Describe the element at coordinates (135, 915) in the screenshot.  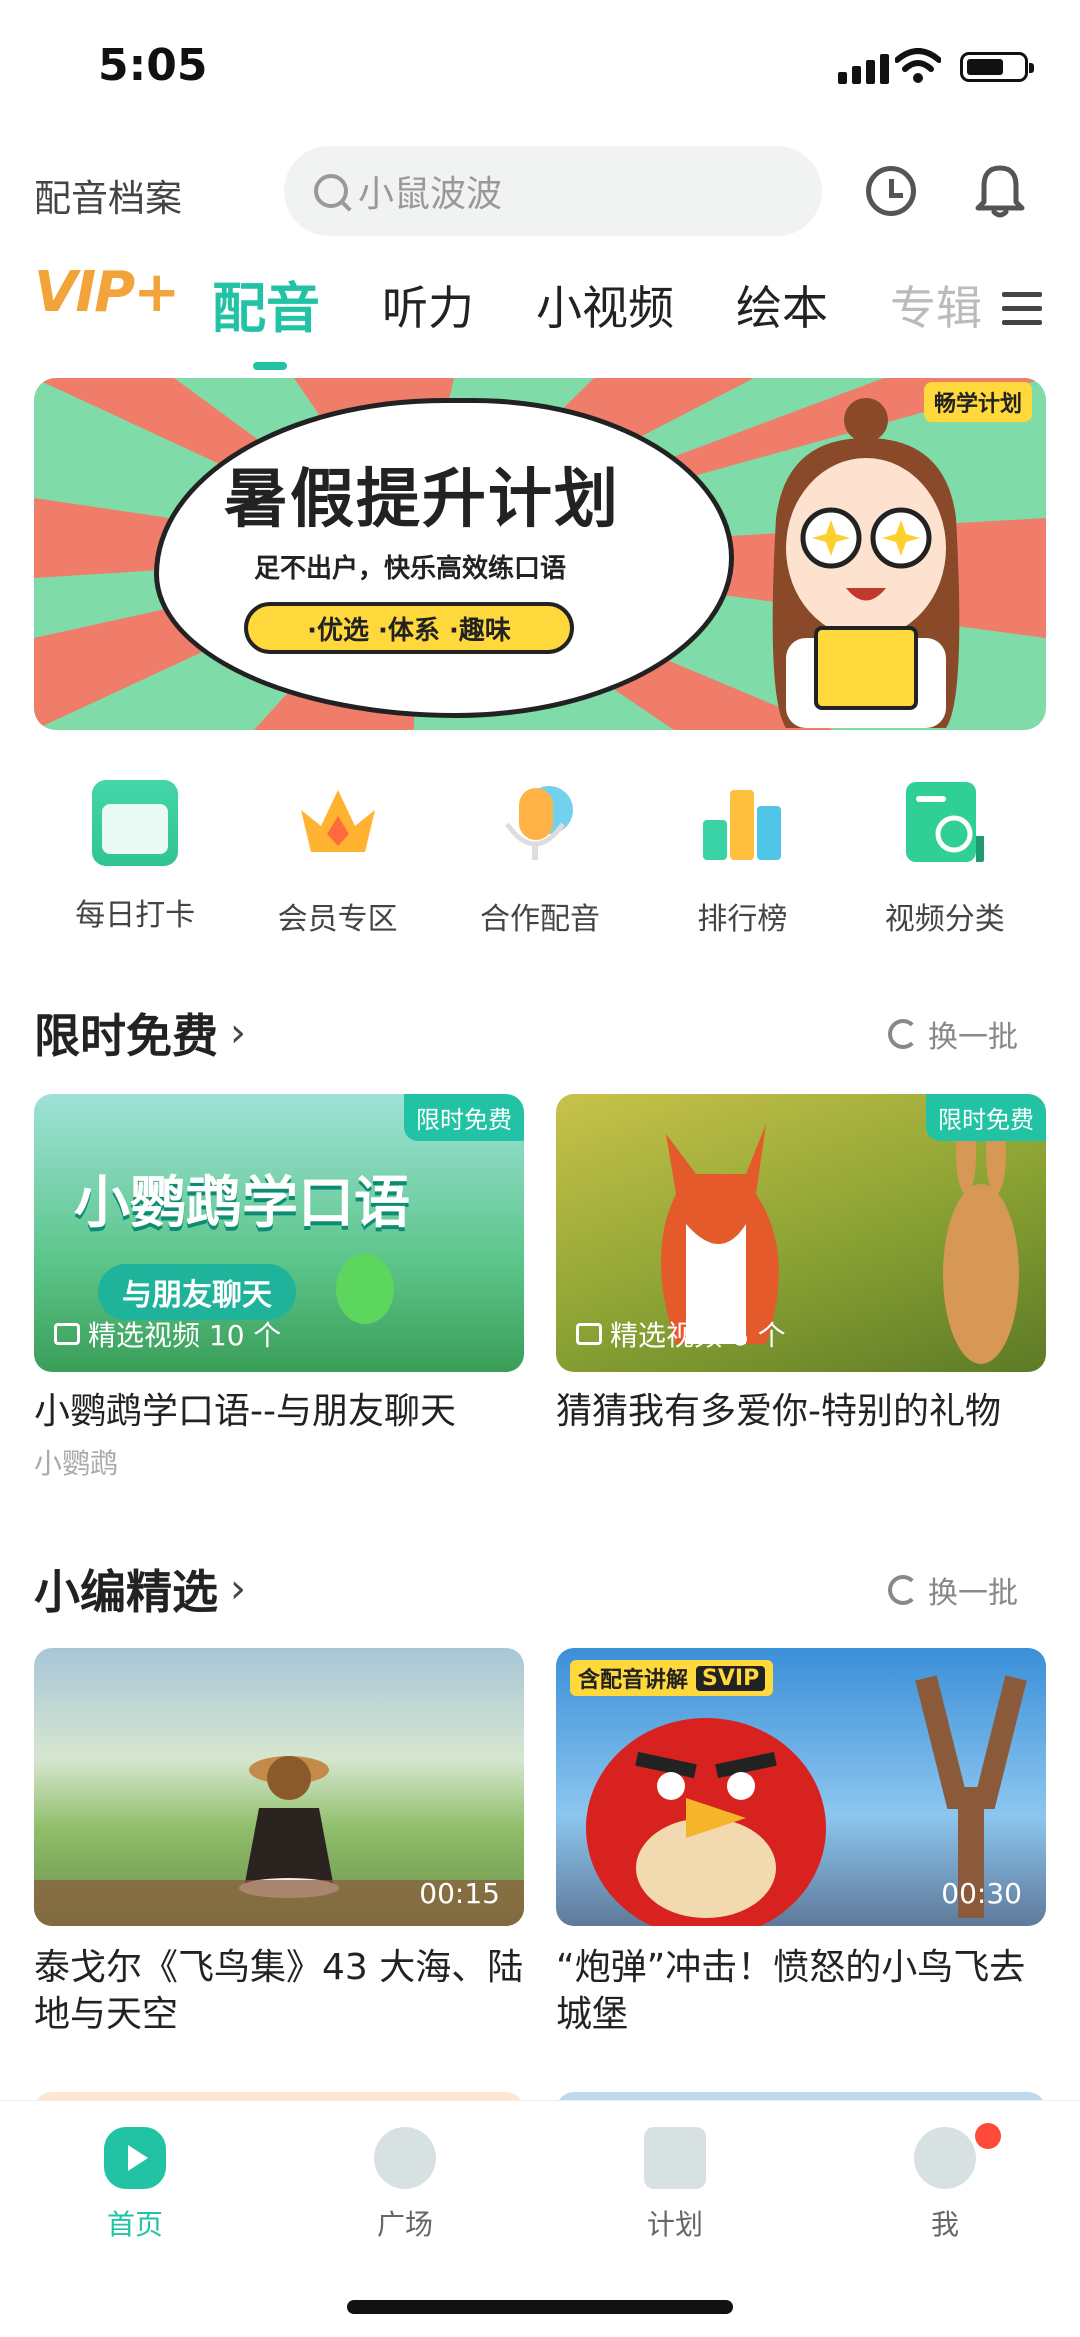
I see `quick-label: 每日打卡` at that location.